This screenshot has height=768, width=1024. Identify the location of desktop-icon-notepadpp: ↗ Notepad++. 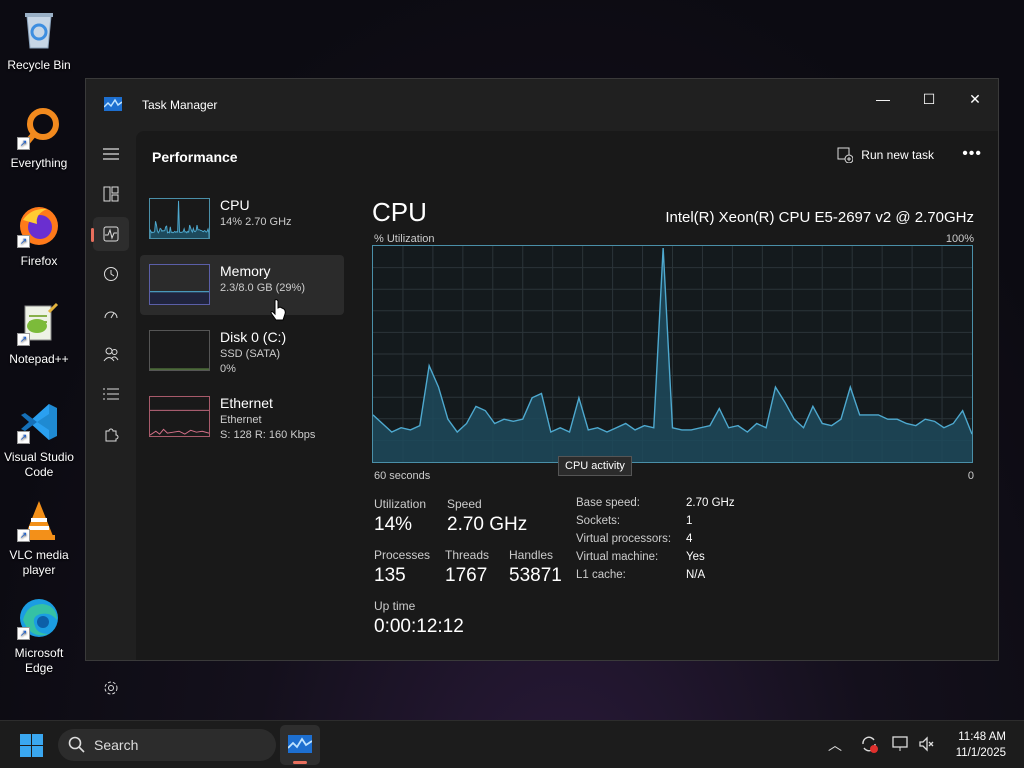
(39, 334).